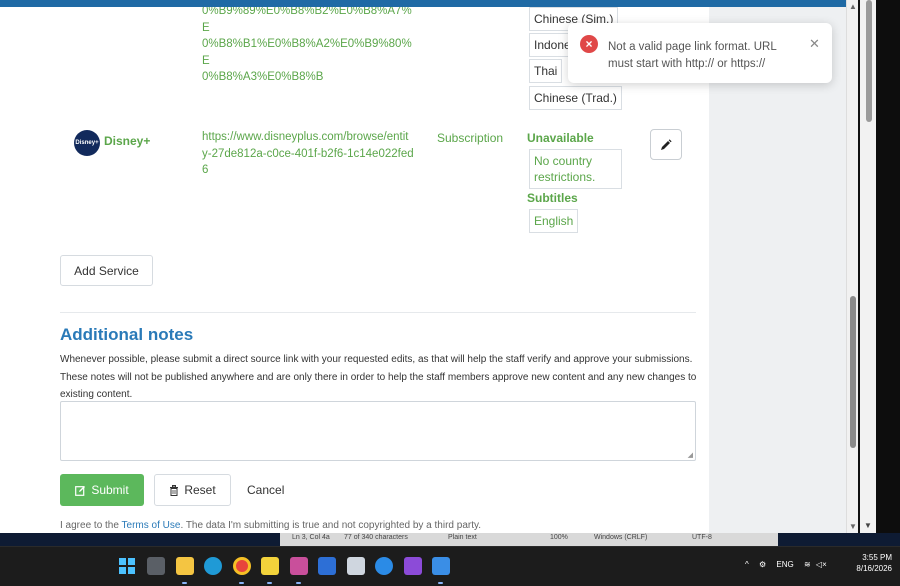 This screenshot has width=900, height=586. What do you see at coordinates (552, 198) in the screenshot?
I see `subtitles-heading: Subtitles` at bounding box center [552, 198].